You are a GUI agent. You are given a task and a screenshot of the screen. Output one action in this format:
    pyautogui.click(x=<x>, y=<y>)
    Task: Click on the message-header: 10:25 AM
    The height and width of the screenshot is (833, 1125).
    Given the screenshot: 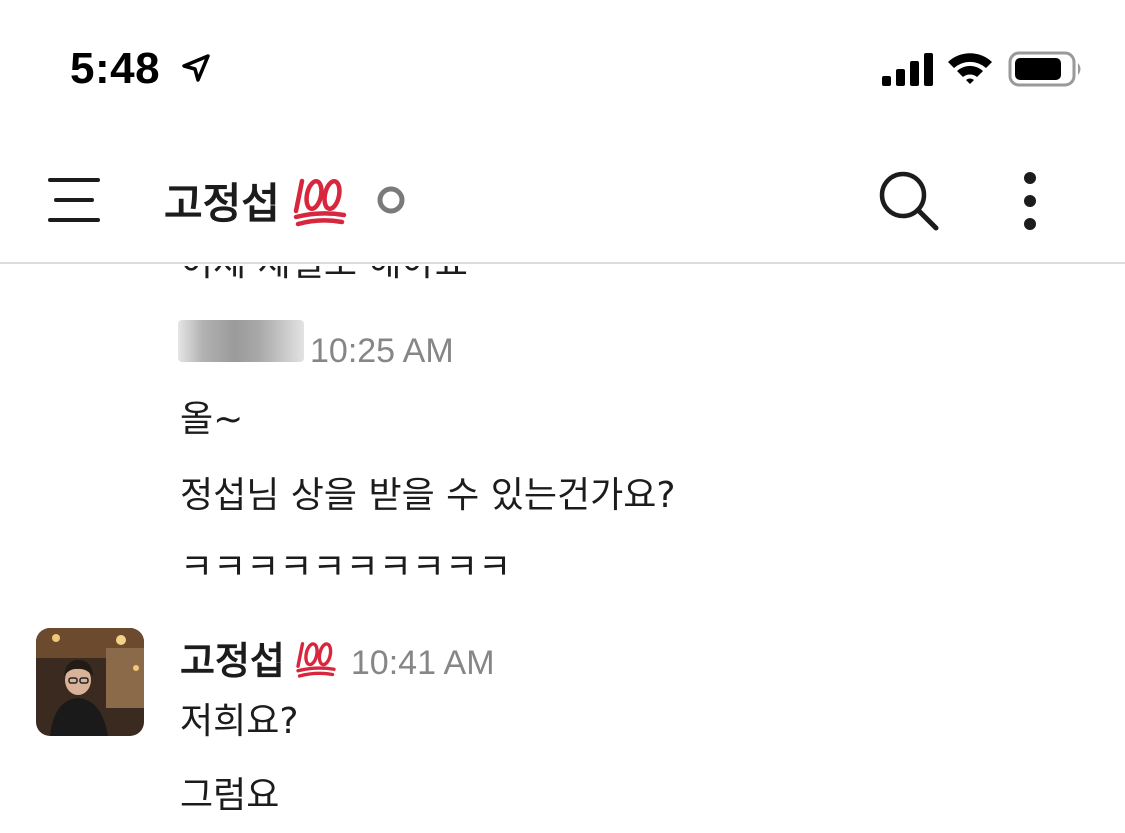 What is the action you would take?
    pyautogui.click(x=316, y=345)
    